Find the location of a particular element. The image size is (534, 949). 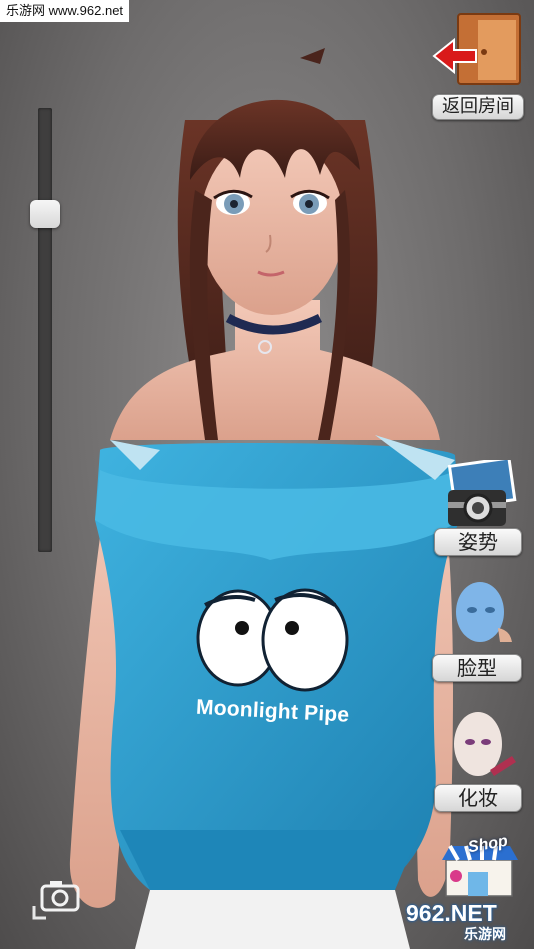

face-model-icon is located at coordinates (484, 612).